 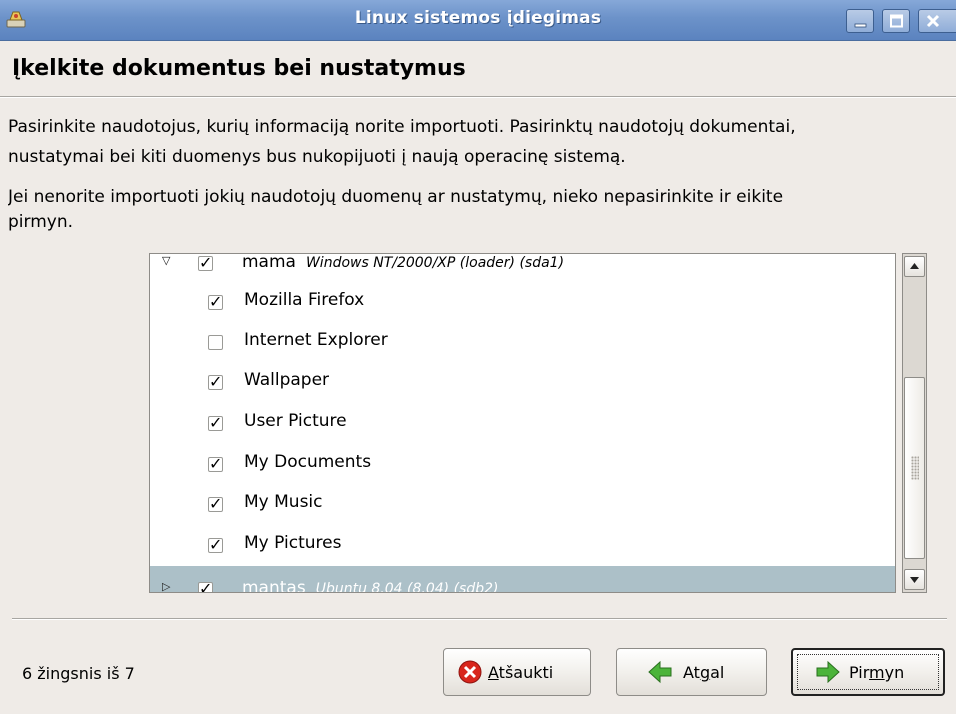 What do you see at coordinates (41, 222) in the screenshot?
I see `instructions-line-4: pirmyn.` at bounding box center [41, 222].